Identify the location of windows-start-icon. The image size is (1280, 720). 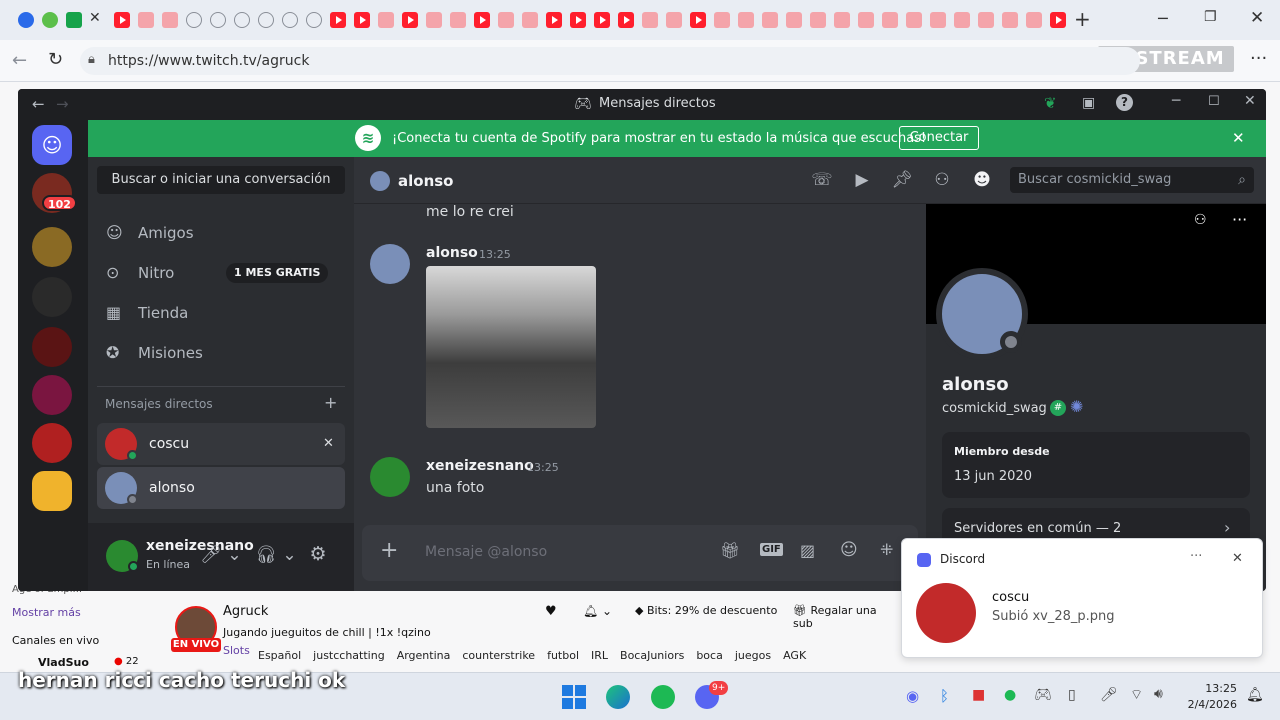
(574, 697).